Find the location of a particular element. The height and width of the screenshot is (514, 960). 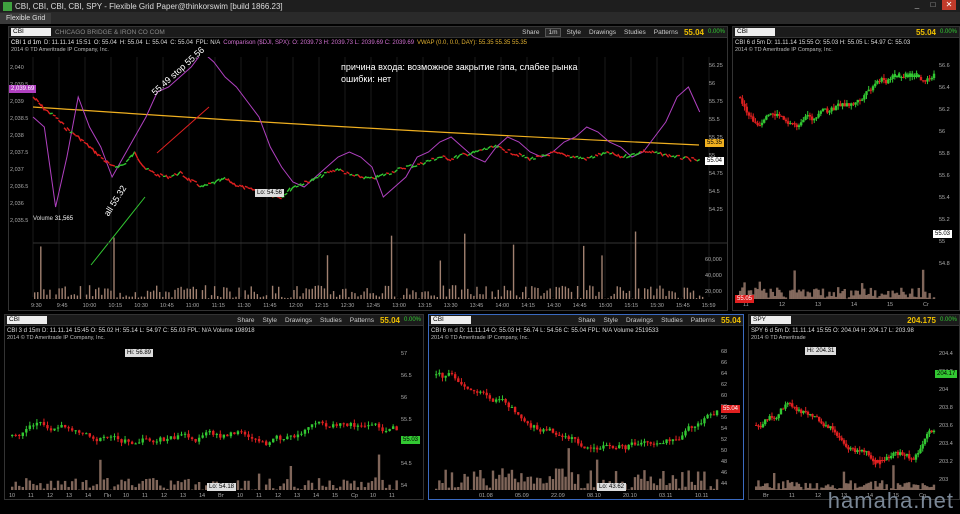

timeframe-button: 1m is located at coordinates (553, 32).